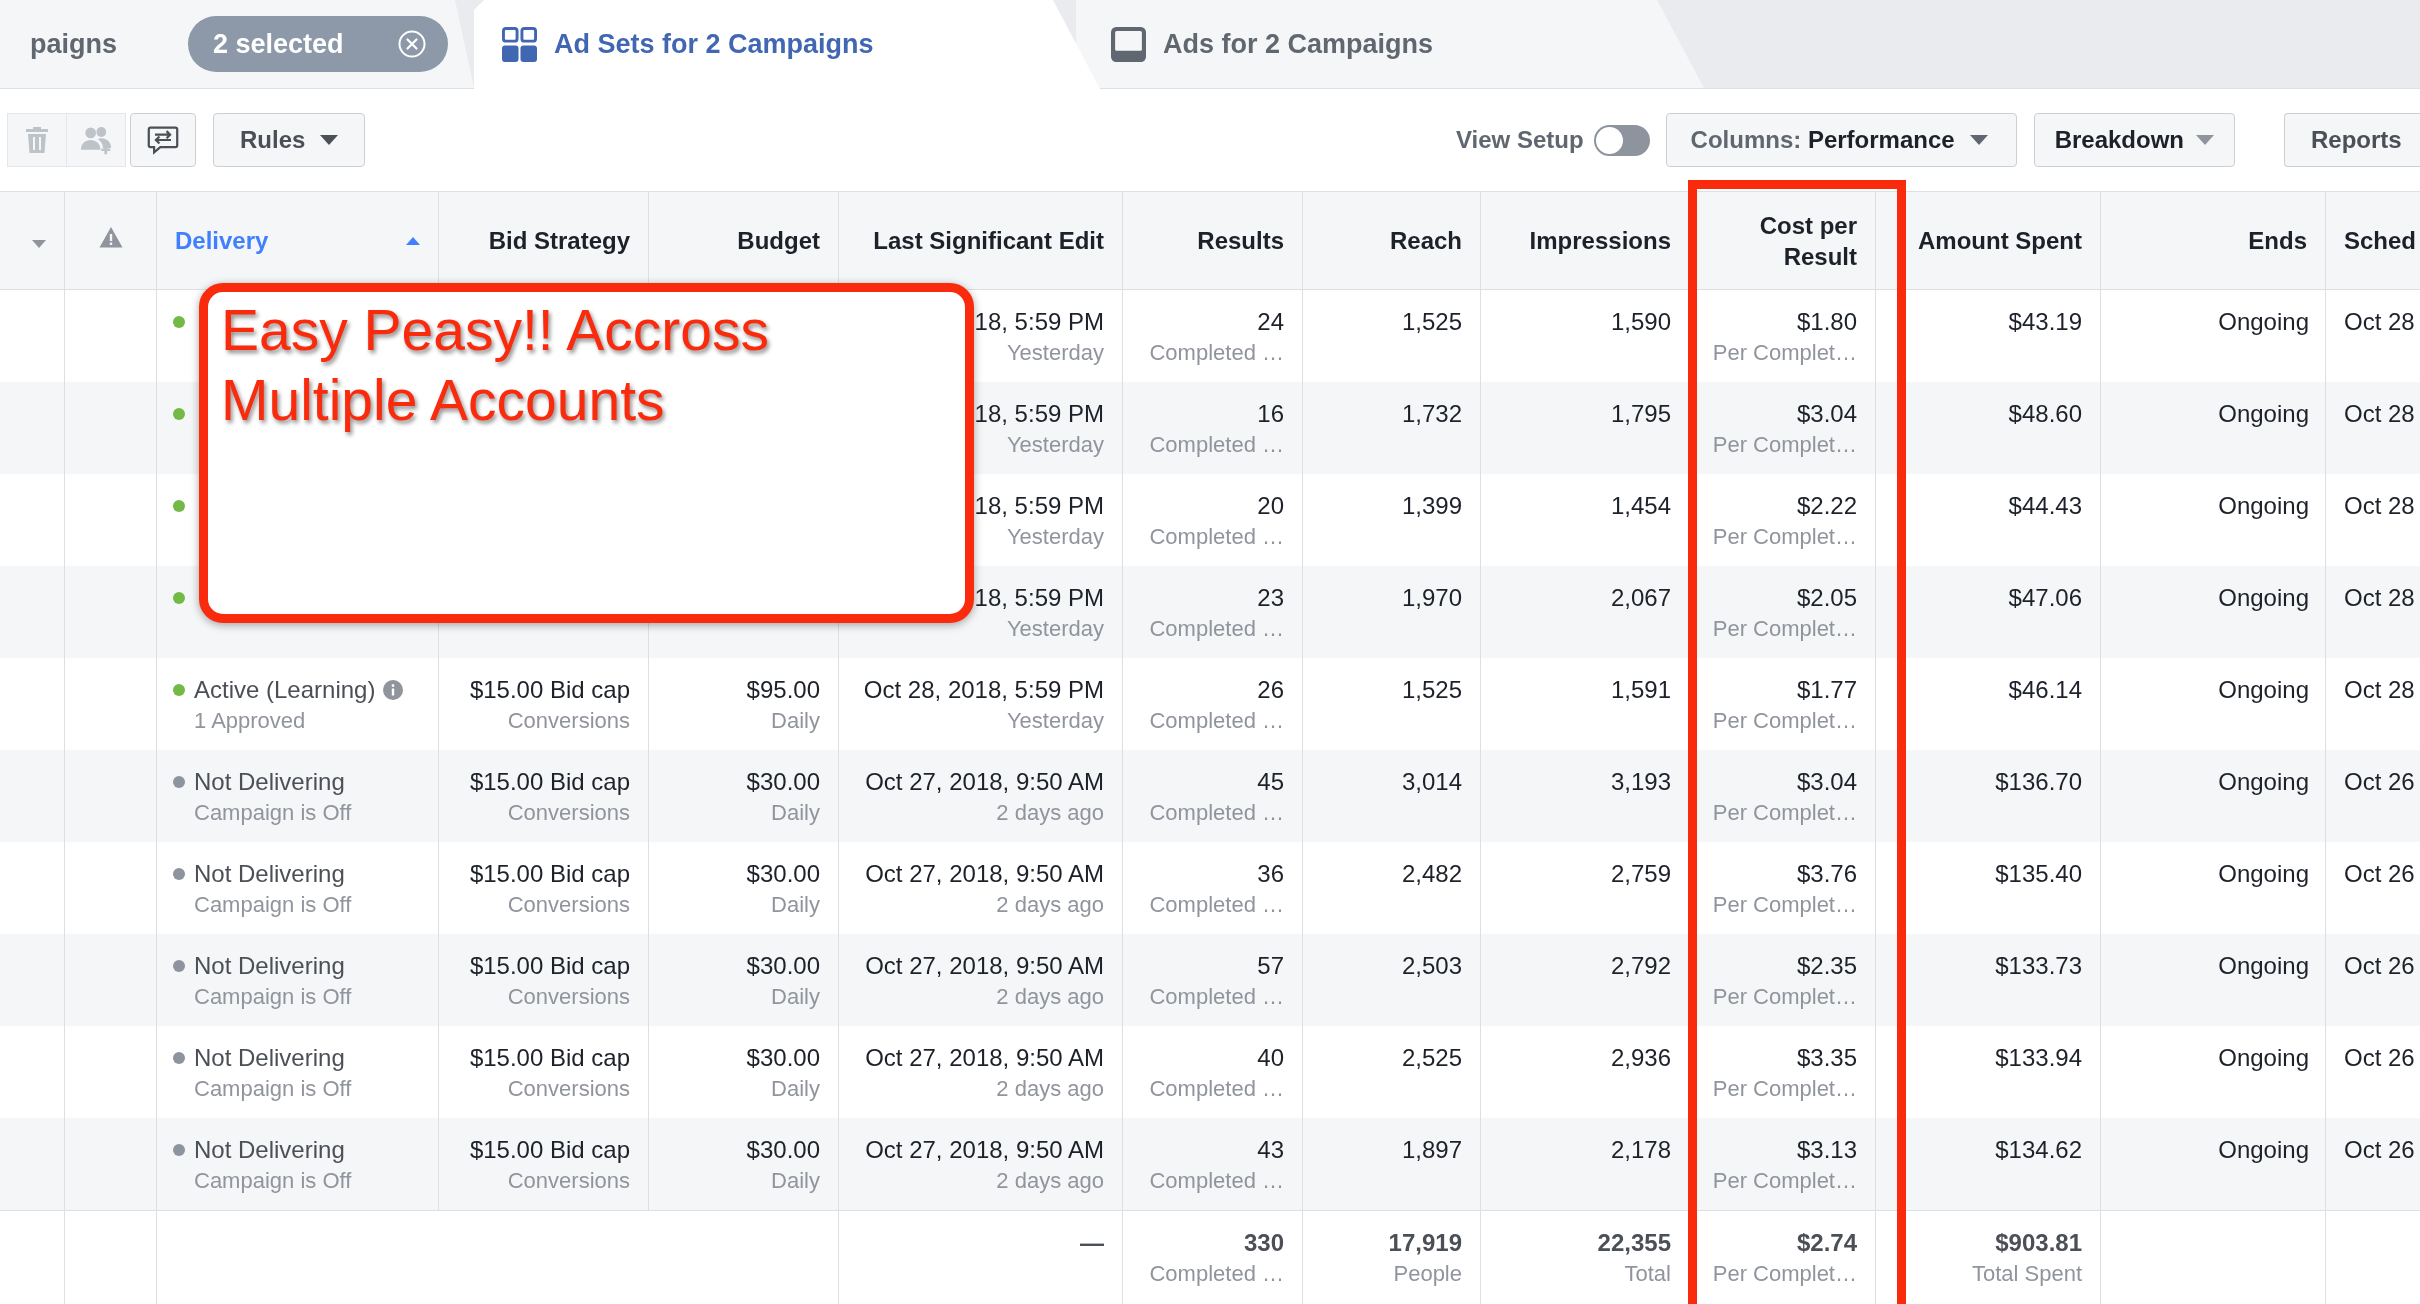  I want to click on value-text: 2,178, so click(1640, 1150).